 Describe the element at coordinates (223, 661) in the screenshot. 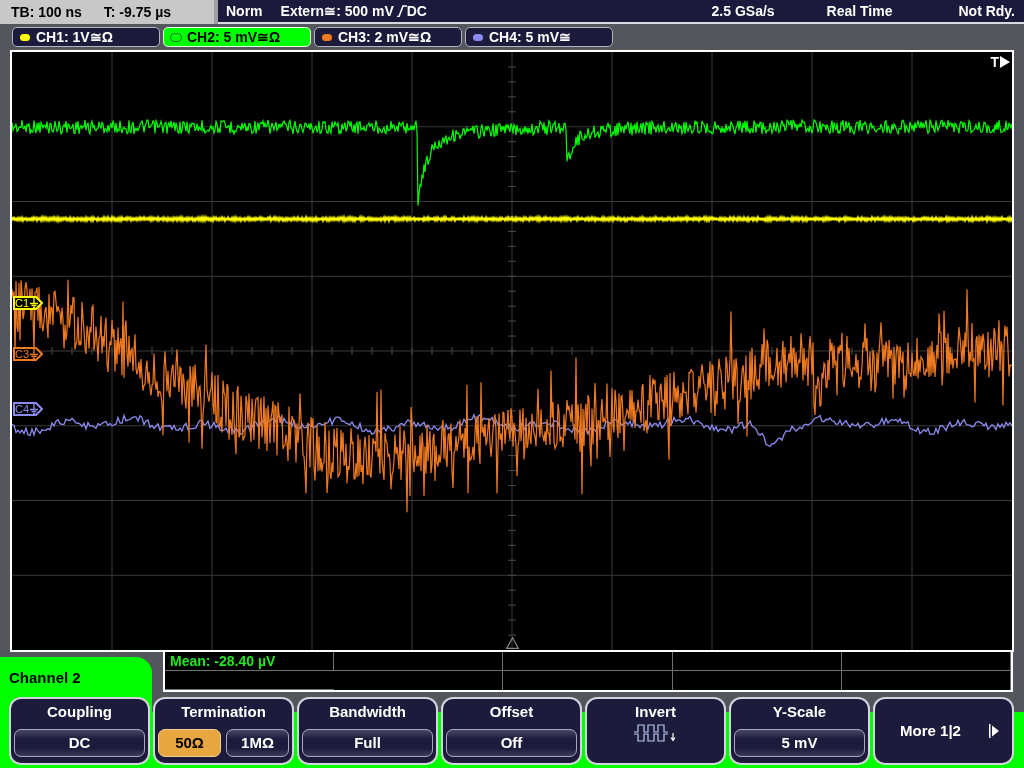

I see `measurement-reading: Mean: -28.40 µV` at that location.